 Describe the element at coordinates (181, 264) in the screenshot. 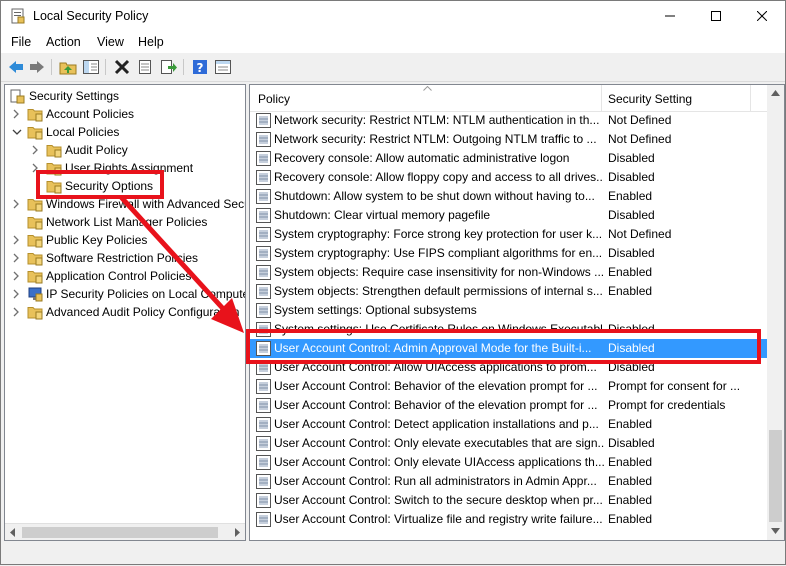

I see `annotation-arrow-icon` at that location.